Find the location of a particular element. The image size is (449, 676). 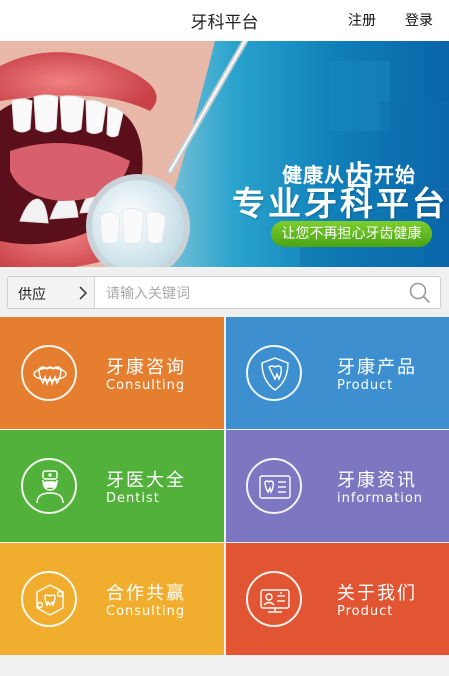

molecule-icon is located at coordinates (49, 599).